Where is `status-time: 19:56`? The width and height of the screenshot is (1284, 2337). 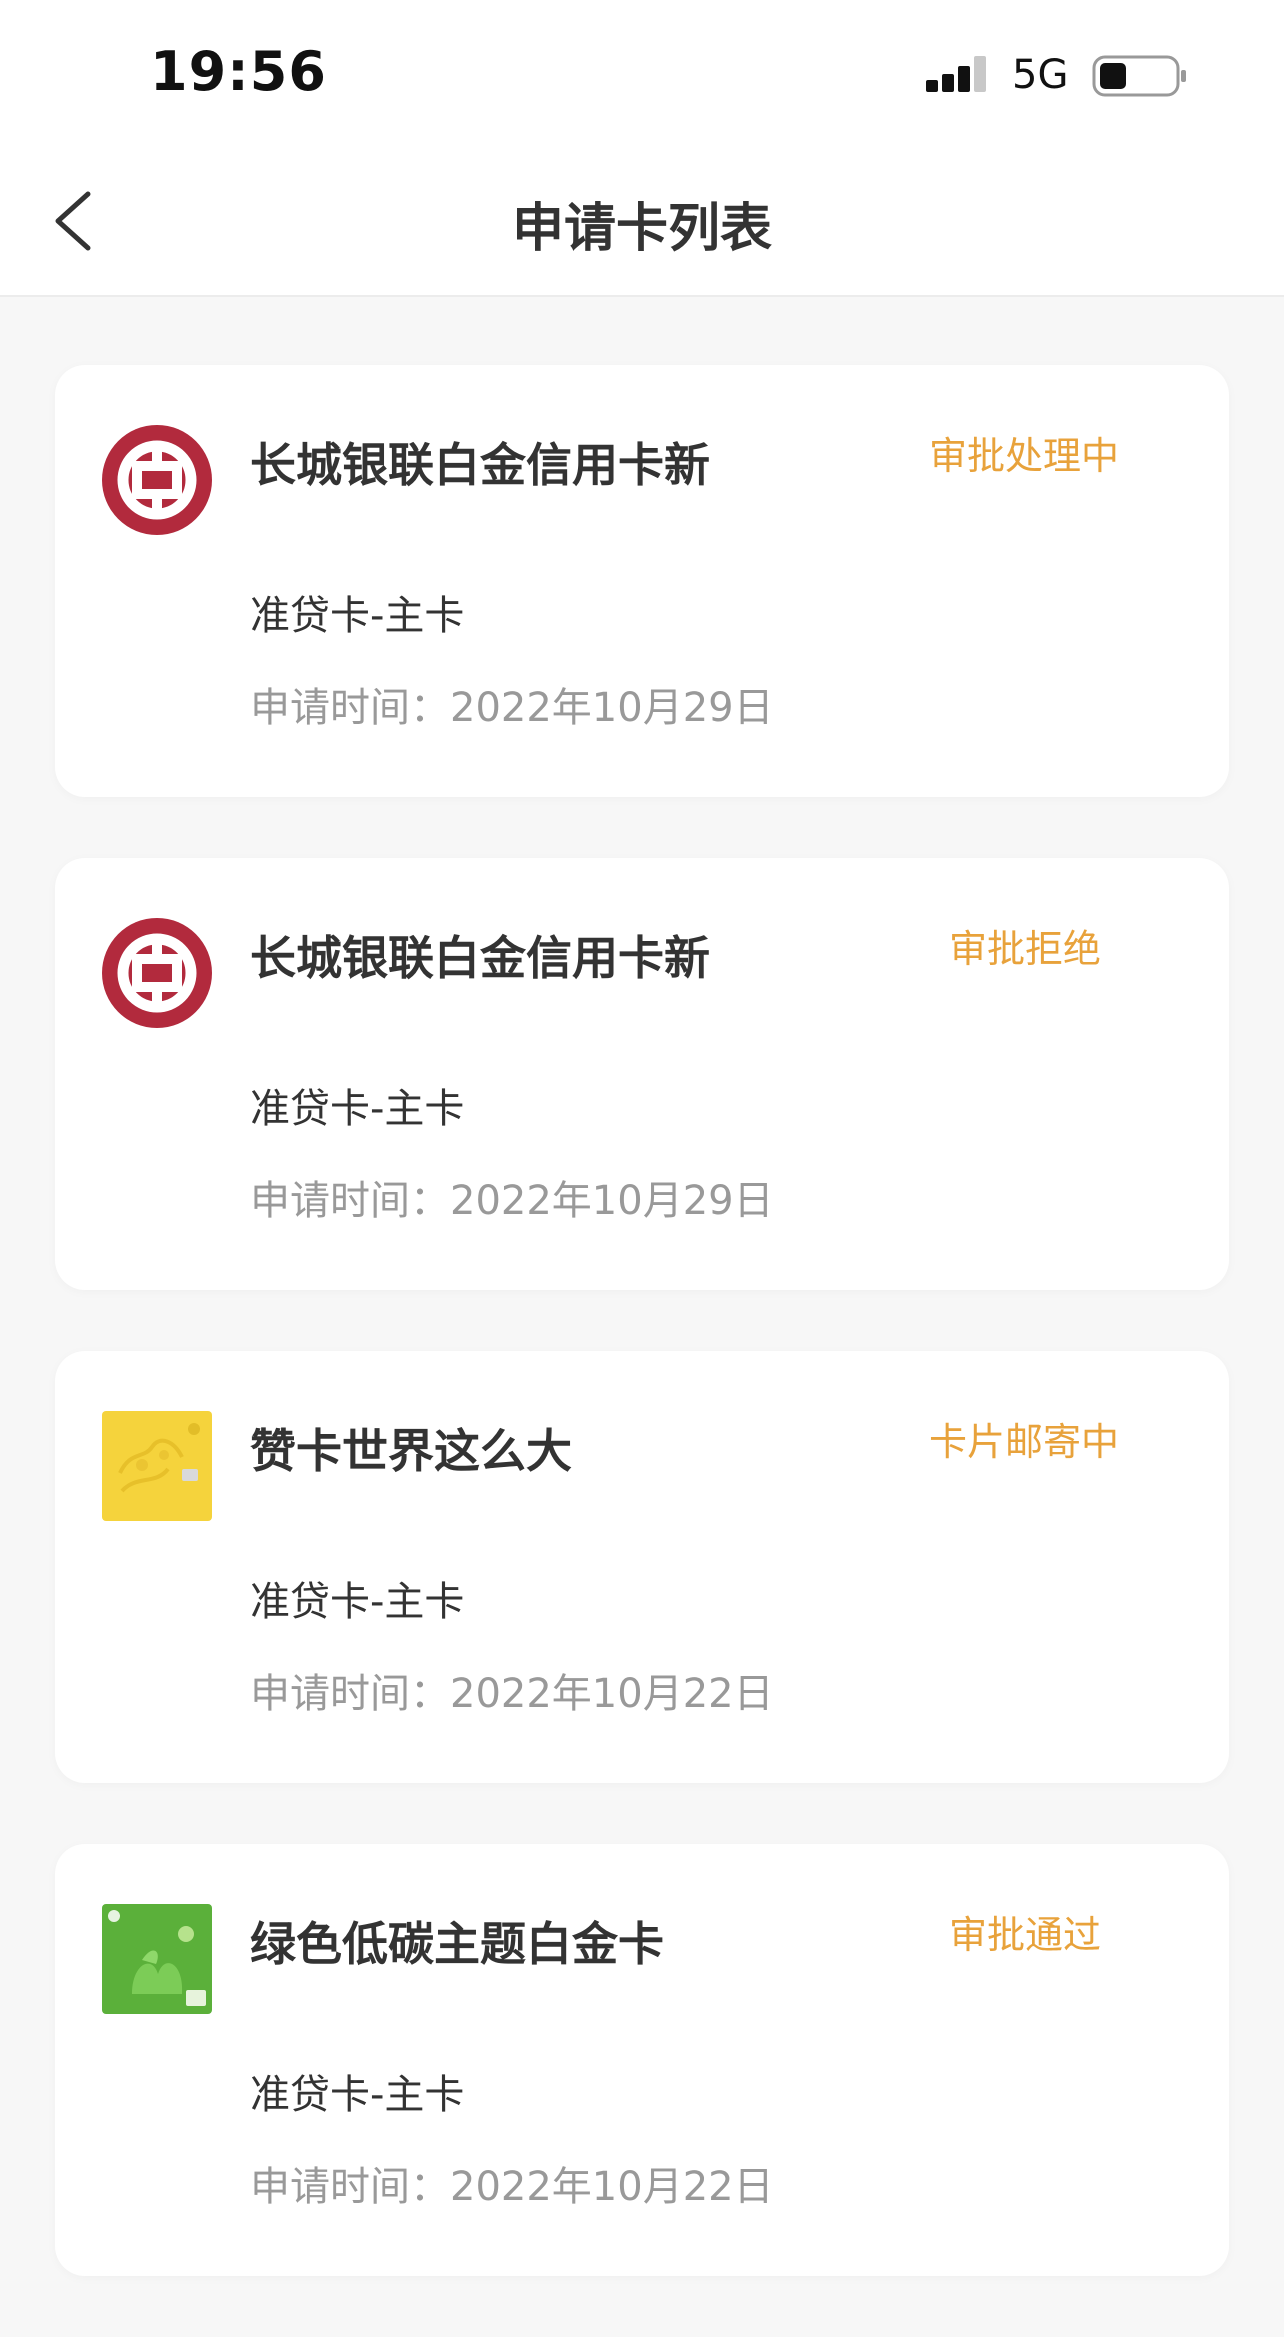
status-time: 19:56 is located at coordinates (238, 71).